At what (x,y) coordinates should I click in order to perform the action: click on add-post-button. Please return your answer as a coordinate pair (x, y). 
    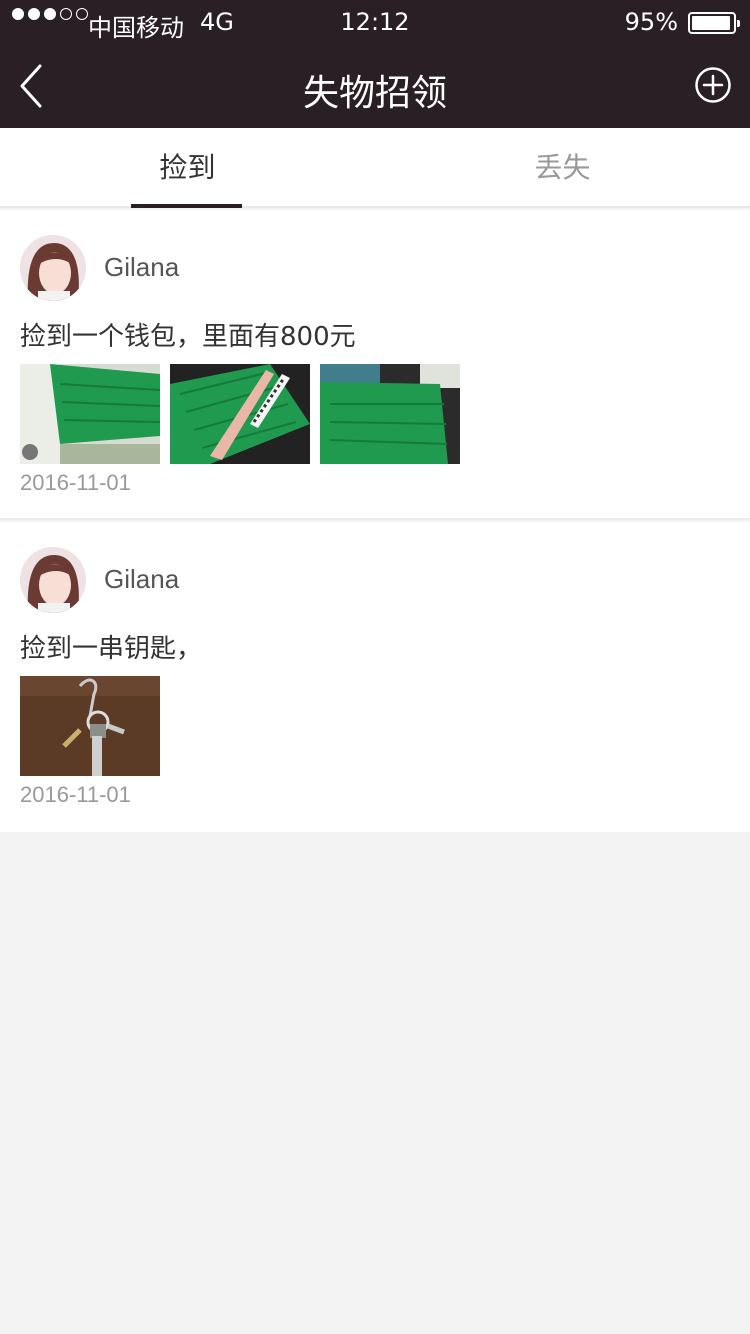
    Looking at the image, I should click on (713, 85).